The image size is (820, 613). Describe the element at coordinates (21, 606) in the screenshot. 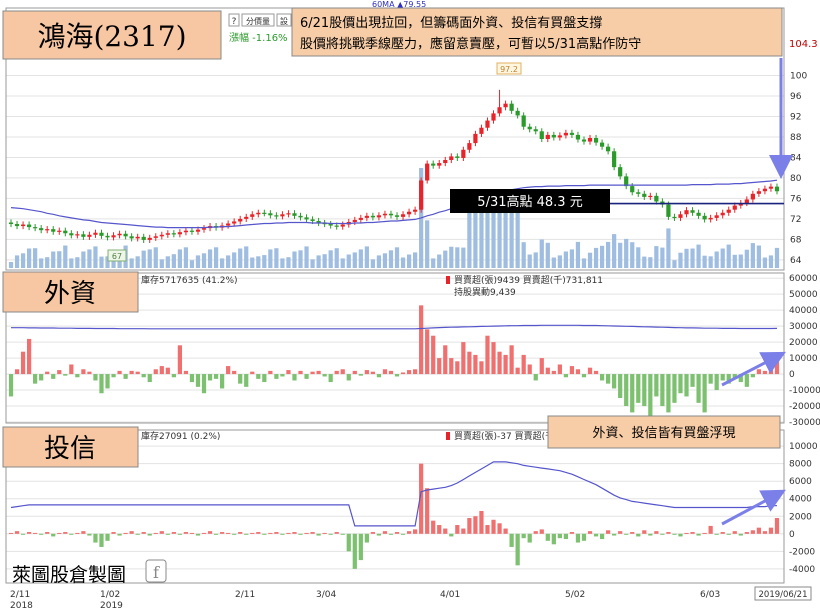

I see `x-year-tick: 2018` at that location.